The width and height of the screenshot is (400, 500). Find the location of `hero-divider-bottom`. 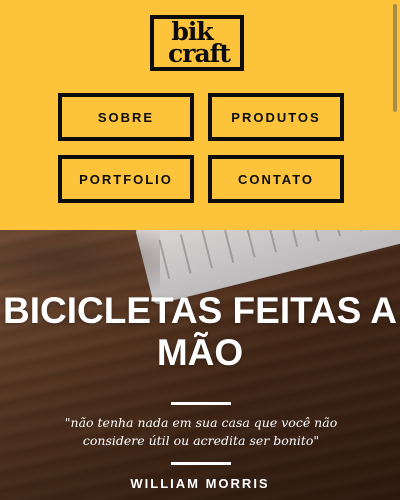

hero-divider-bottom is located at coordinates (201, 463).